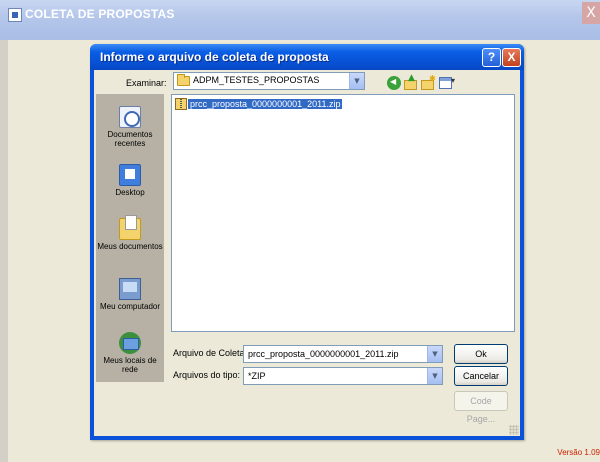  Describe the element at coordinates (481, 354) in the screenshot. I see `ok-button: Ok` at that location.